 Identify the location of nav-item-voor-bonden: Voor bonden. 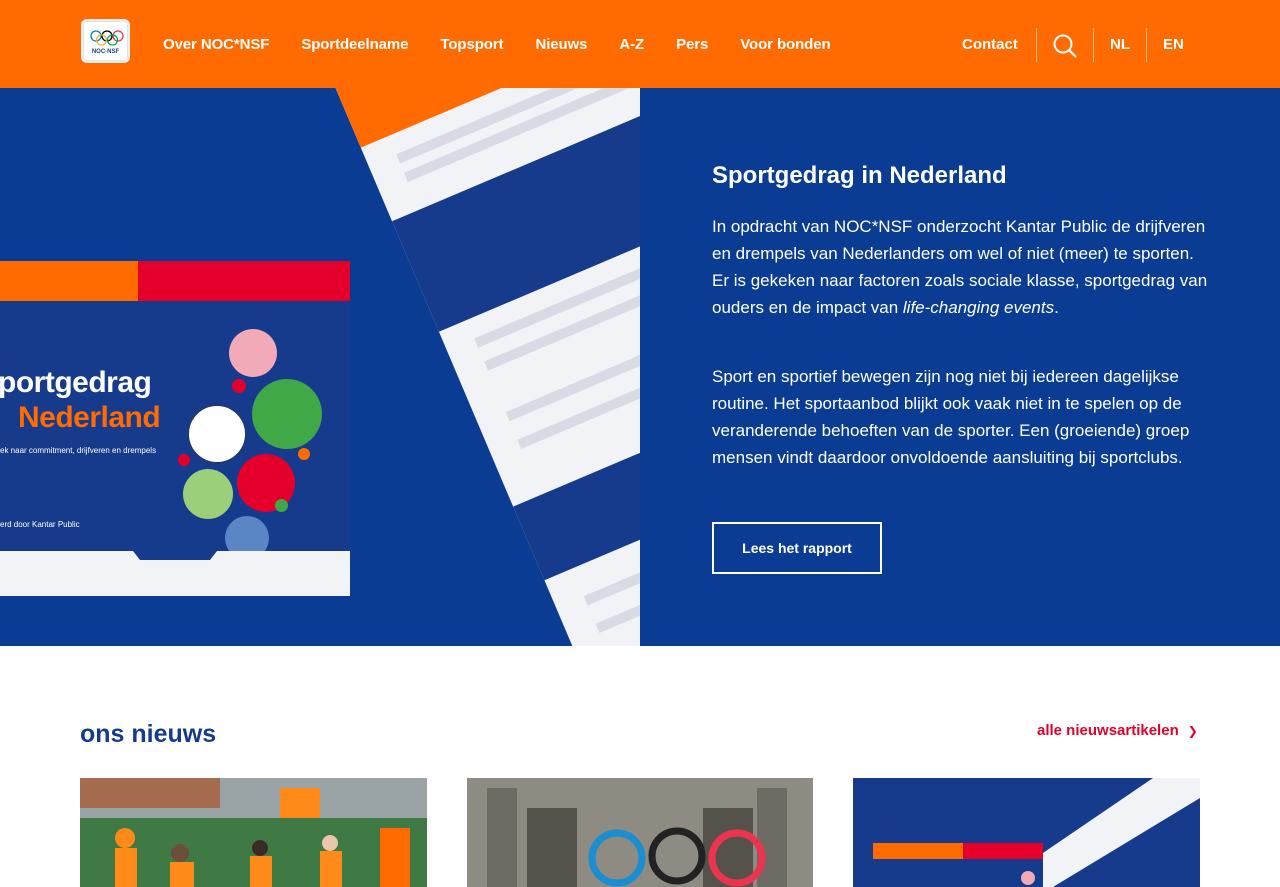
(785, 44).